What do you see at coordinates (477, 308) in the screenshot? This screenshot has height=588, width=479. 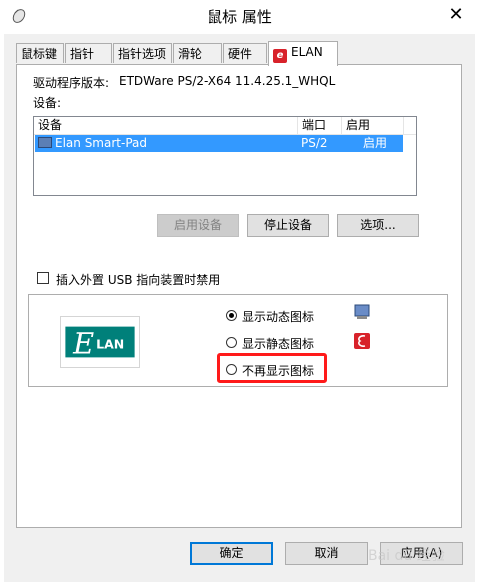 I see `window-frame-right` at bounding box center [477, 308].